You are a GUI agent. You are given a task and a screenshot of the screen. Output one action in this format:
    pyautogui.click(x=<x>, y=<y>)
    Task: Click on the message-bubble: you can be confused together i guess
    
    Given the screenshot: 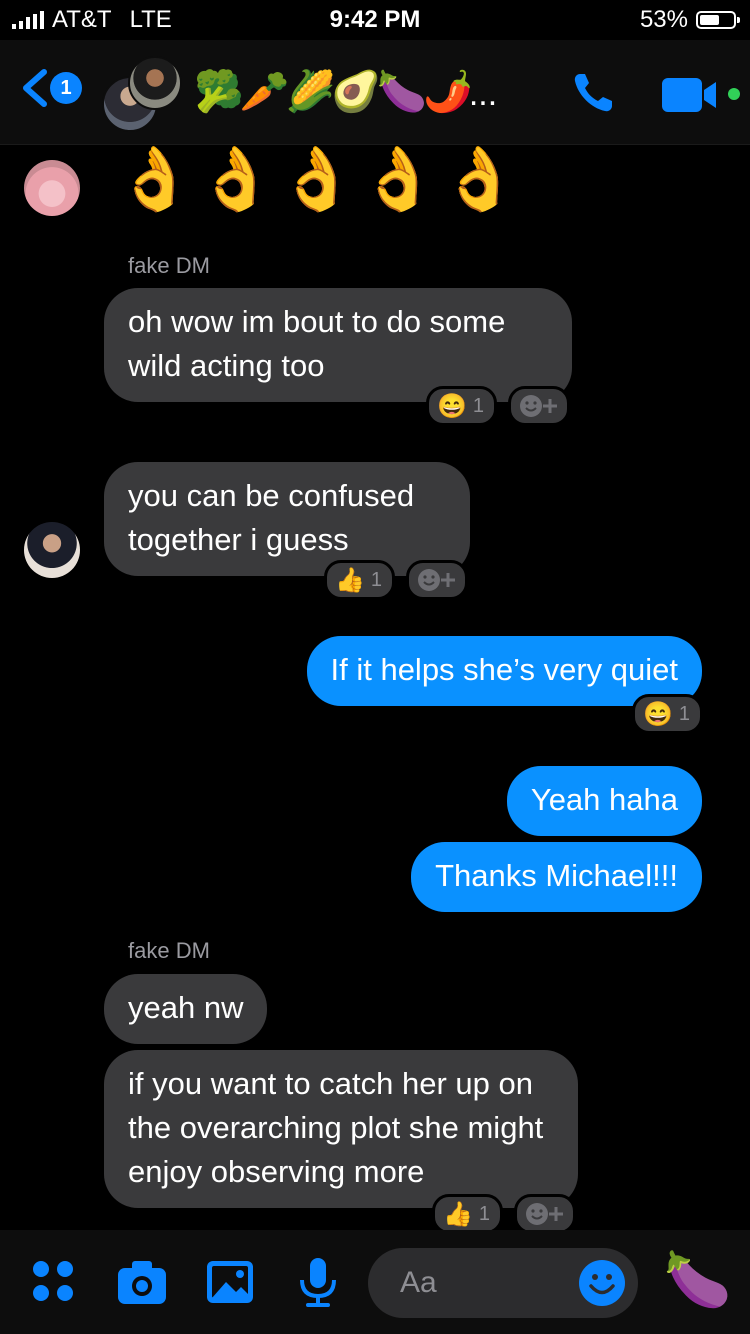 What is the action you would take?
    pyautogui.click(x=287, y=519)
    